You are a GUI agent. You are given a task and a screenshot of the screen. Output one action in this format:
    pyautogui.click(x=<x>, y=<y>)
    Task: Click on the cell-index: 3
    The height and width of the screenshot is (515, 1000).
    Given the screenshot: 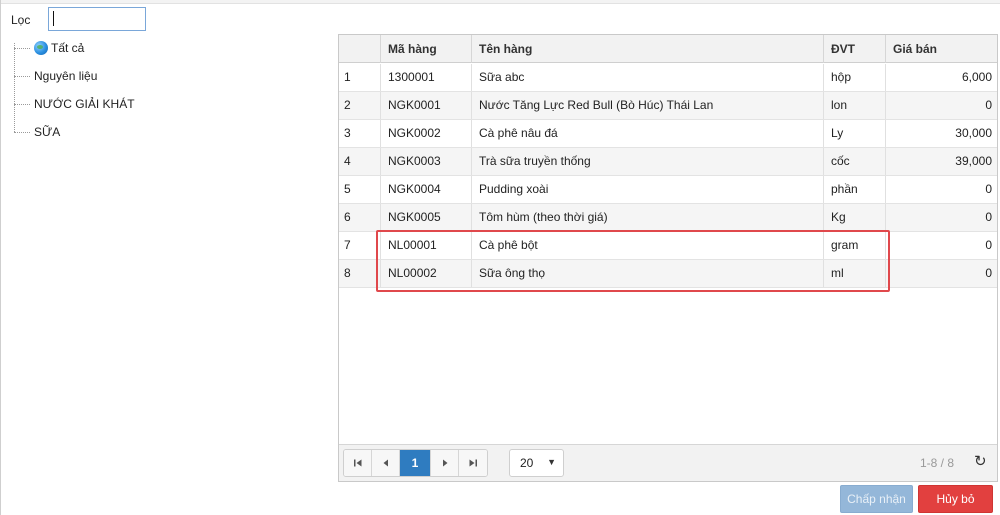 What is the action you would take?
    pyautogui.click(x=347, y=133)
    